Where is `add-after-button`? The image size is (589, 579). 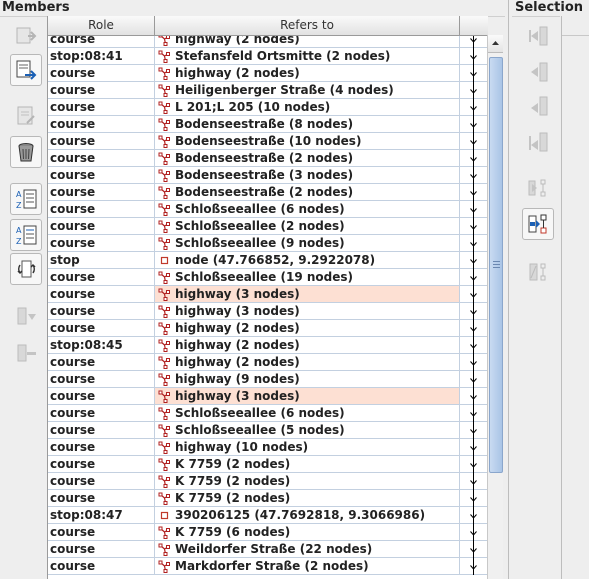 add-after-button is located at coordinates (538, 106).